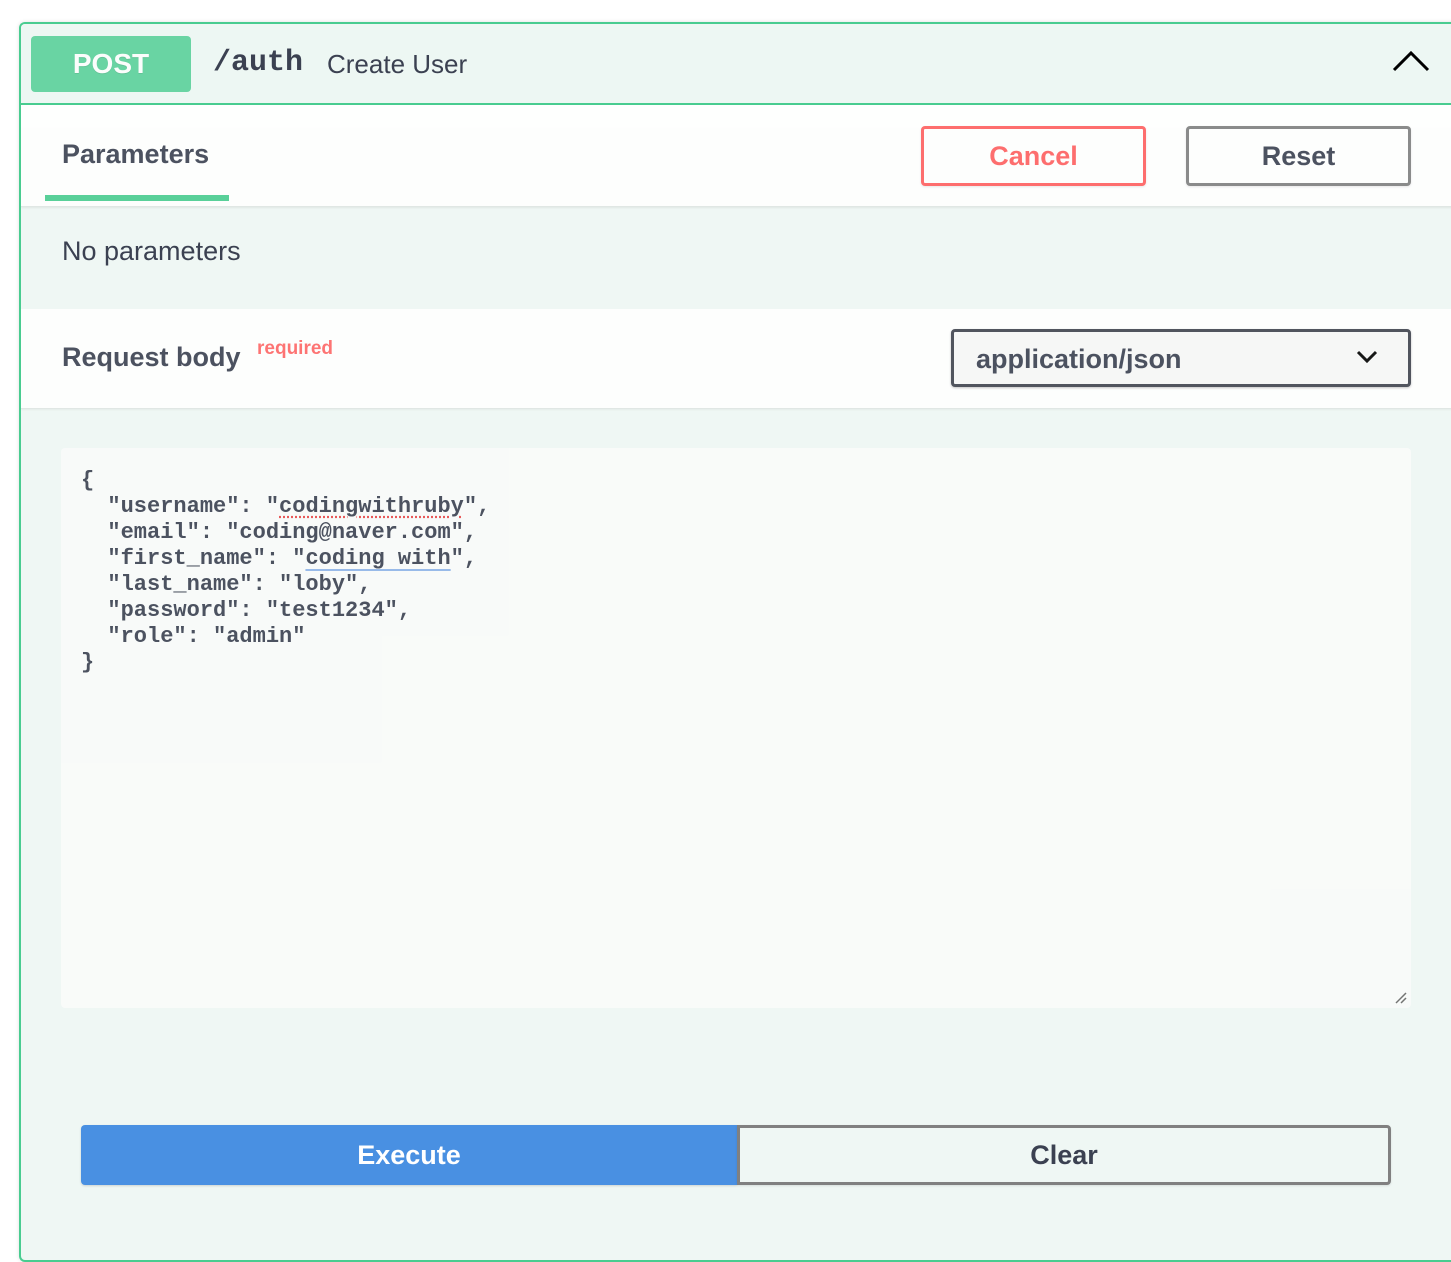 Image resolution: width=1451 pixels, height=1262 pixels. Describe the element at coordinates (111, 64) in the screenshot. I see `method-badge: POST` at that location.